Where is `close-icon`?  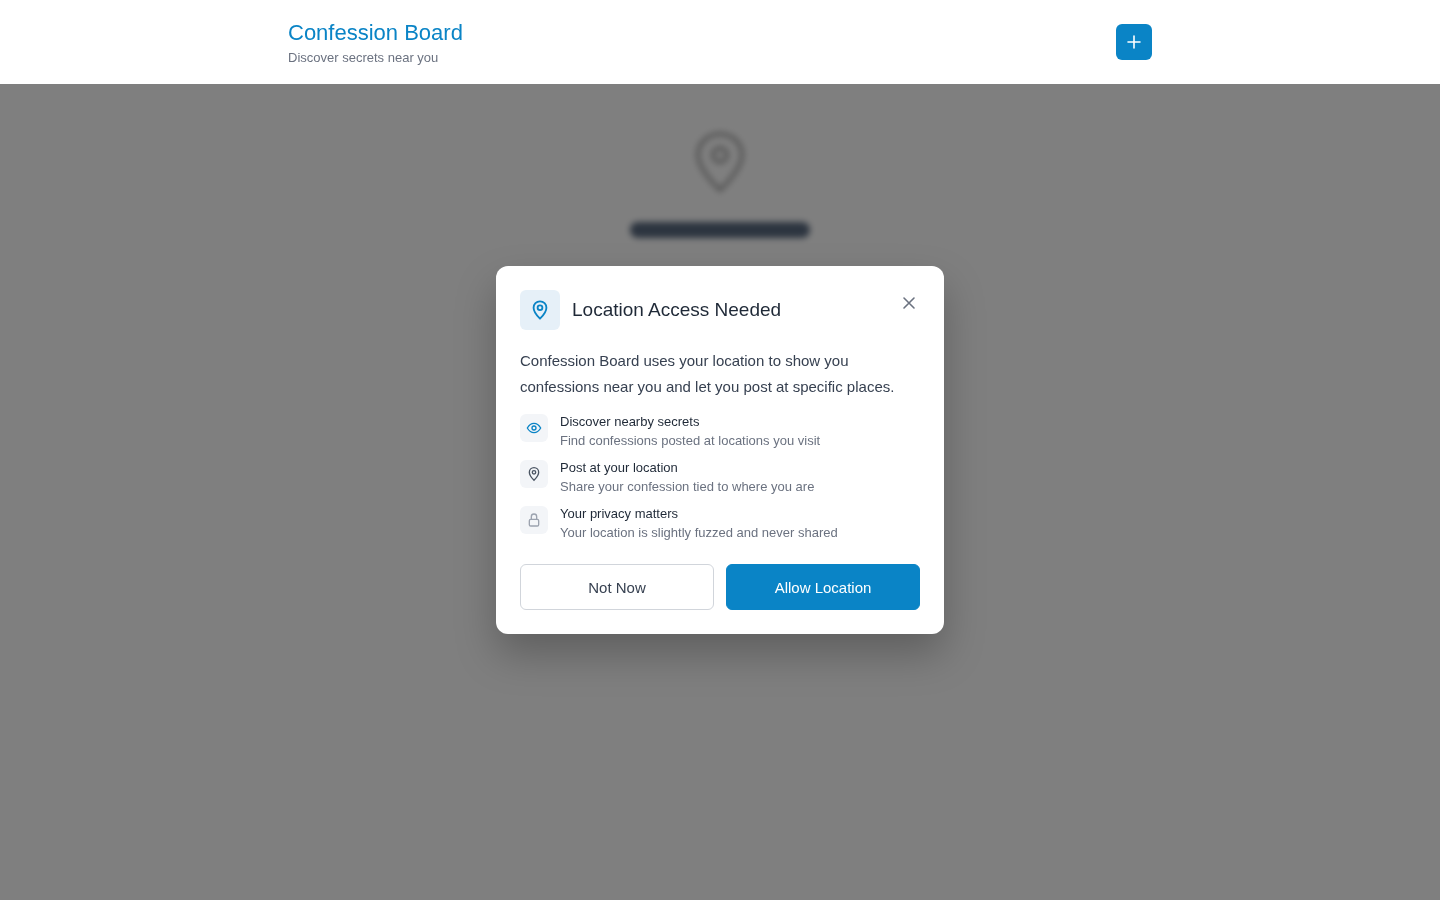
close-icon is located at coordinates (909, 303).